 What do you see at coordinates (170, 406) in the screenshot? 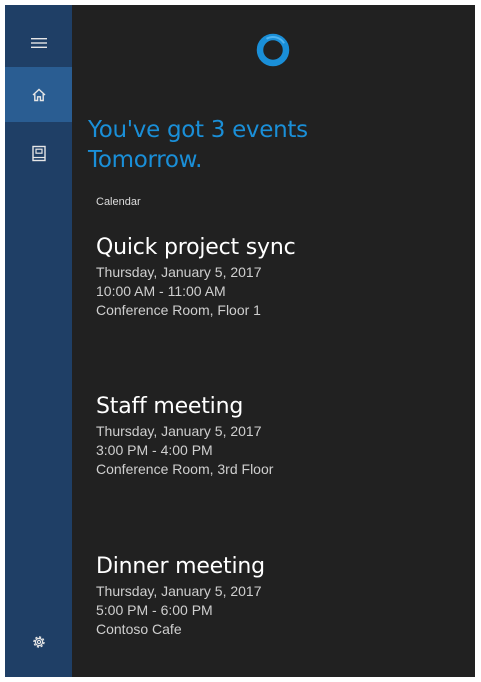
I see `event-title: Staff meeting` at bounding box center [170, 406].